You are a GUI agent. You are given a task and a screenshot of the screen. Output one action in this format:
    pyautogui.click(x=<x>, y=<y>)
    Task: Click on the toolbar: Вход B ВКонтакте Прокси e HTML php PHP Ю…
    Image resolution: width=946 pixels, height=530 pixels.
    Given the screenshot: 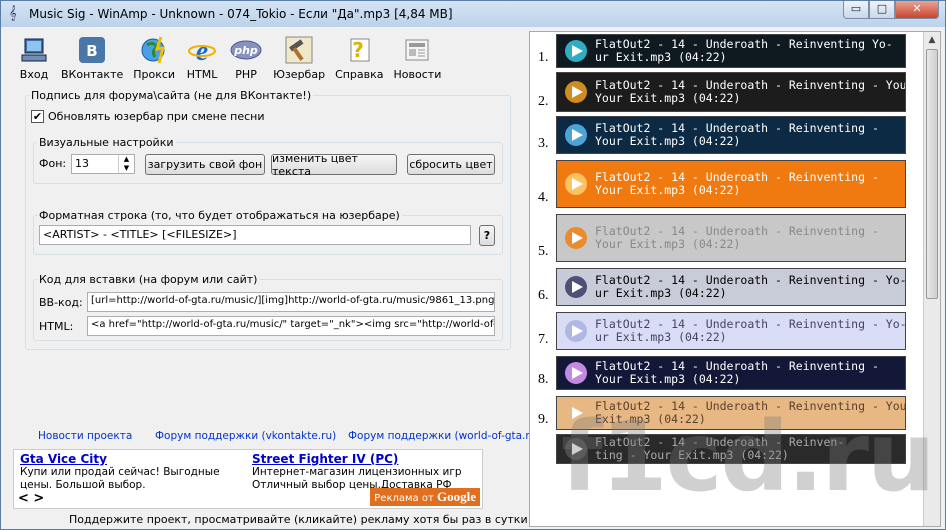 What is the action you would take?
    pyautogui.click(x=234, y=58)
    